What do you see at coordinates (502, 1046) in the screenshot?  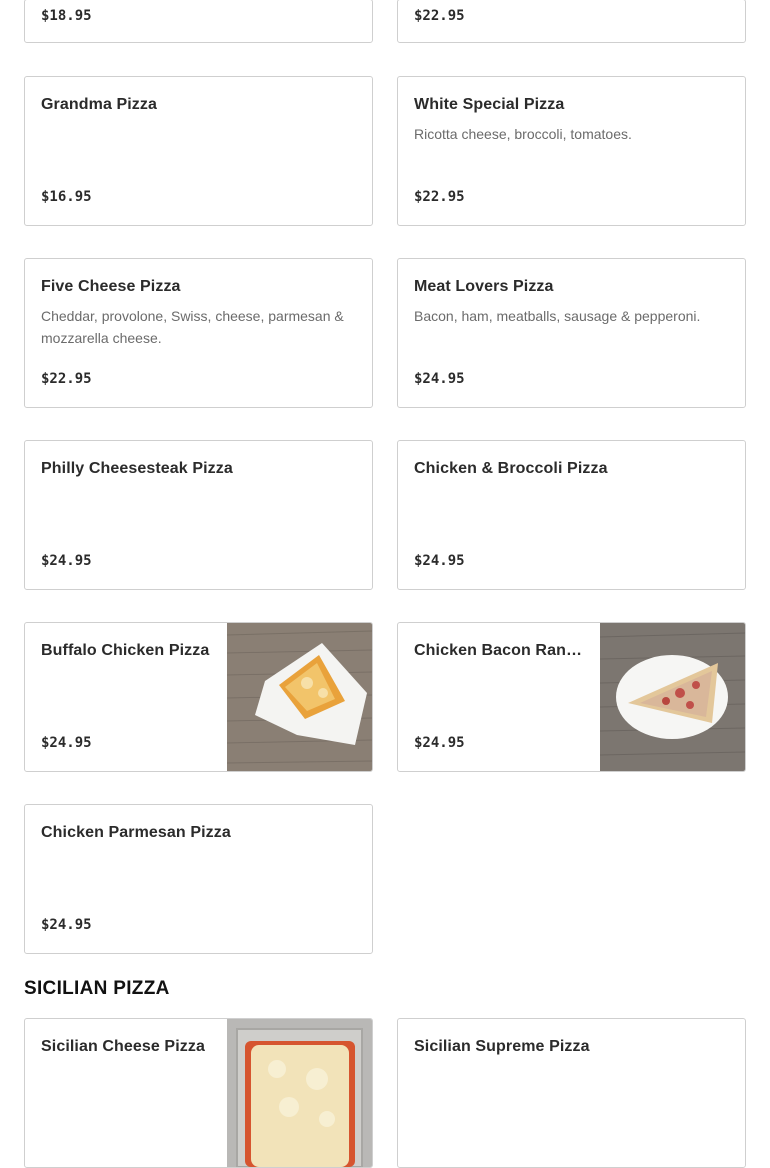 I see `item-name: Sicilian Supreme Pizza` at bounding box center [502, 1046].